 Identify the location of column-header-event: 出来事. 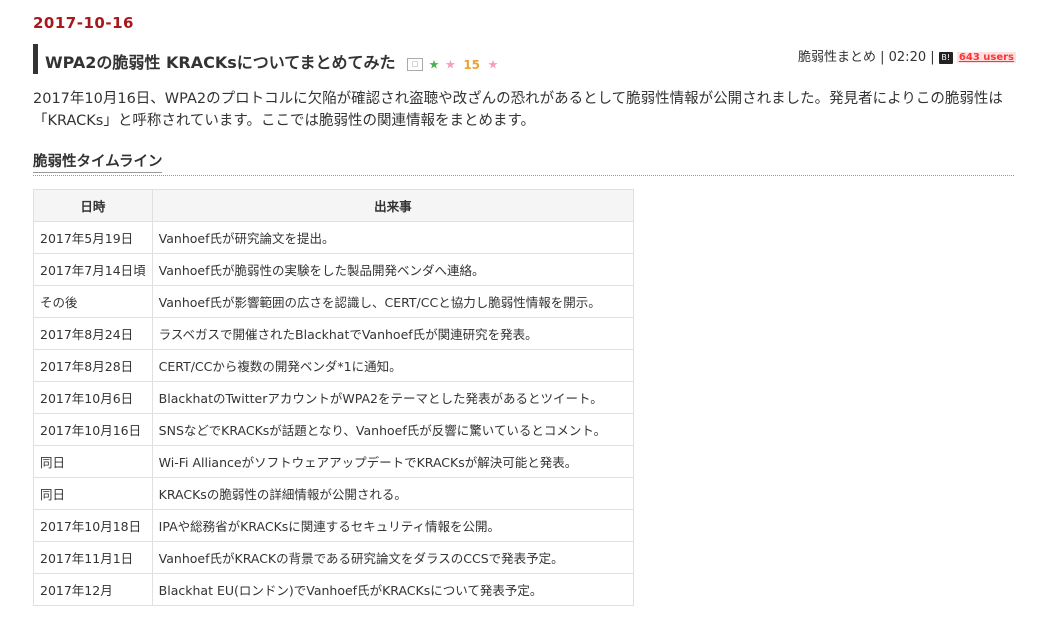
(393, 205).